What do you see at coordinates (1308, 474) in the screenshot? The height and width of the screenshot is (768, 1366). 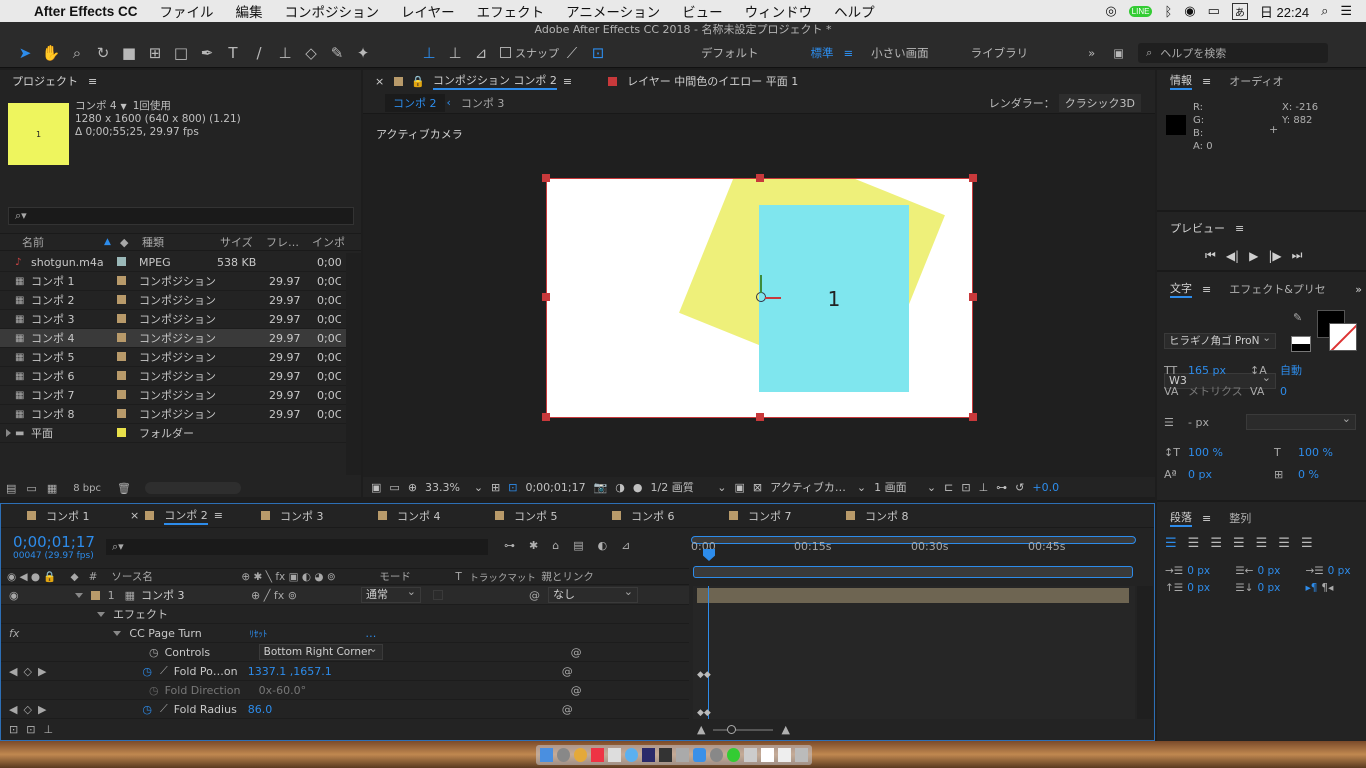 I see `tsume-value: 0 %` at bounding box center [1308, 474].